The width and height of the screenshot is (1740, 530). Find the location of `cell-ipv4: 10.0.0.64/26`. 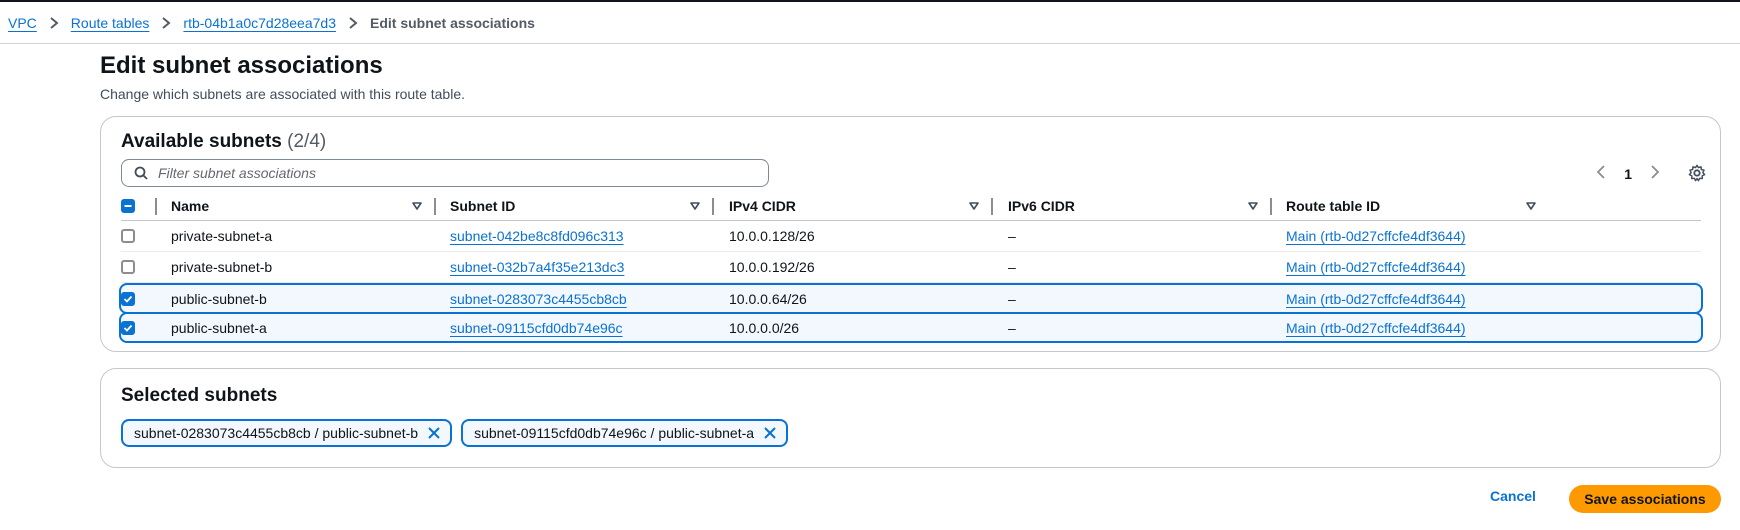

cell-ipv4: 10.0.0.64/26 is located at coordinates (768, 298).